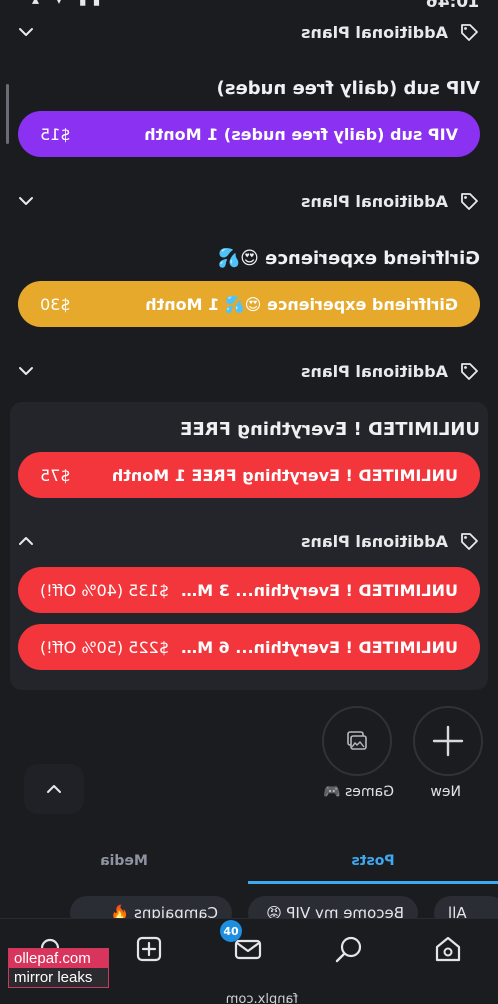 The height and width of the screenshot is (1004, 498). What do you see at coordinates (445, 792) in the screenshot?
I see `new-label: New` at bounding box center [445, 792].